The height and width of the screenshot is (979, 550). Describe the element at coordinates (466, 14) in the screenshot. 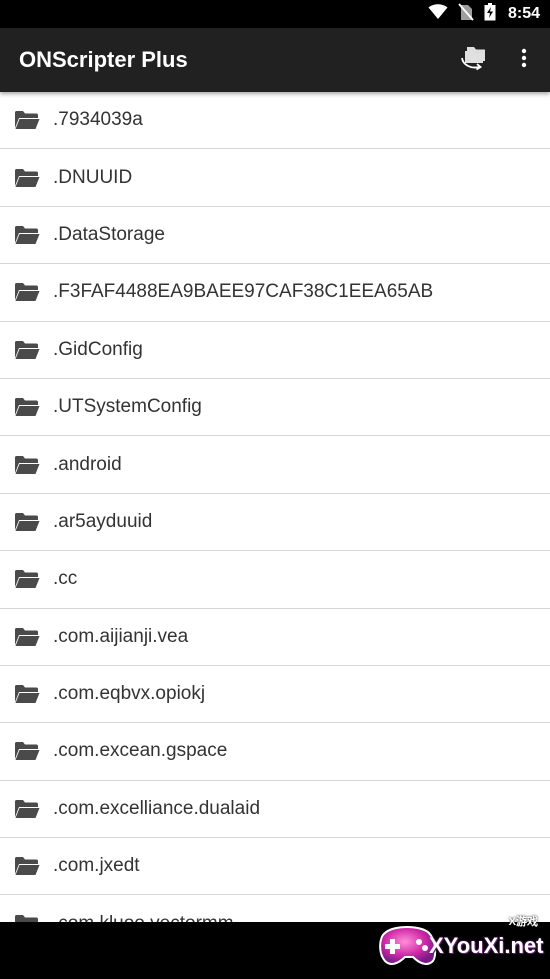

I see `no-sim-icon` at that location.